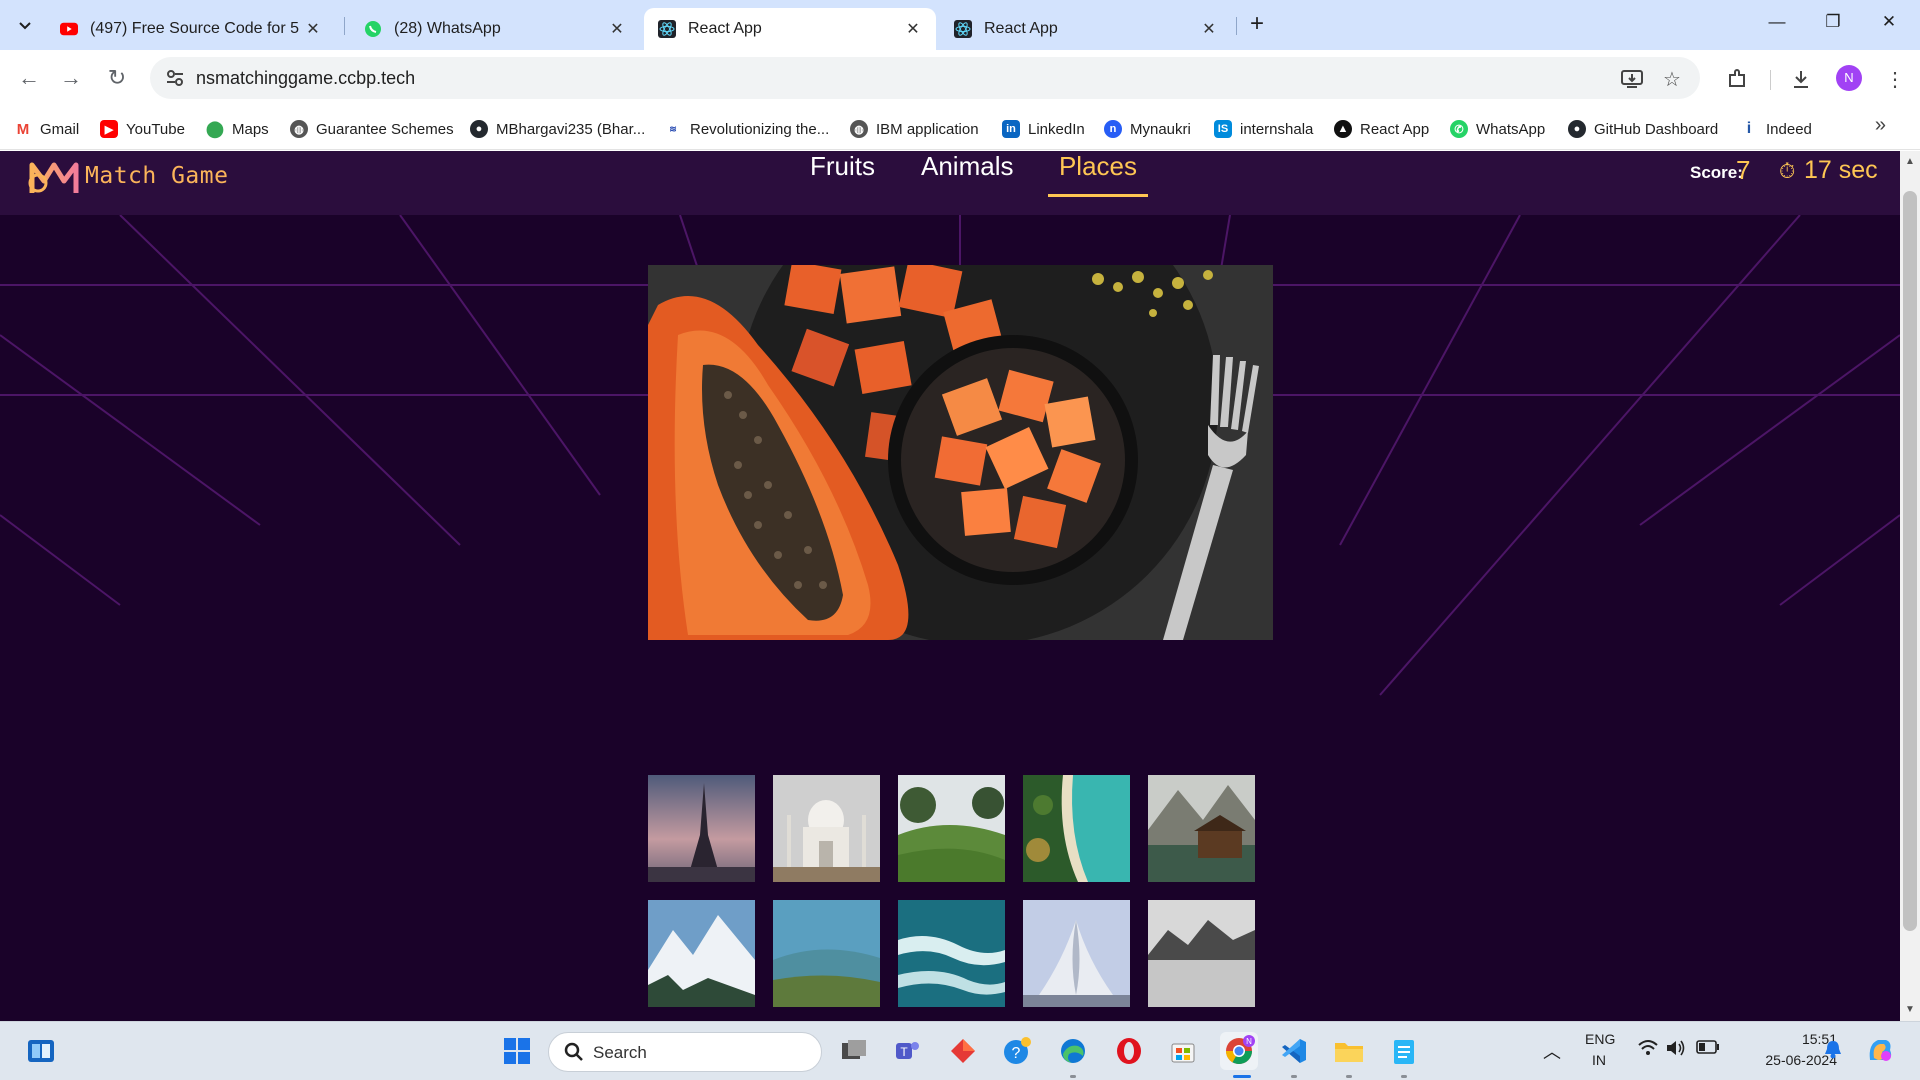 This screenshot has width=1920, height=1080. What do you see at coordinates (1201, 953) in the screenshot?
I see `thumbnail-misty-peaks` at bounding box center [1201, 953].